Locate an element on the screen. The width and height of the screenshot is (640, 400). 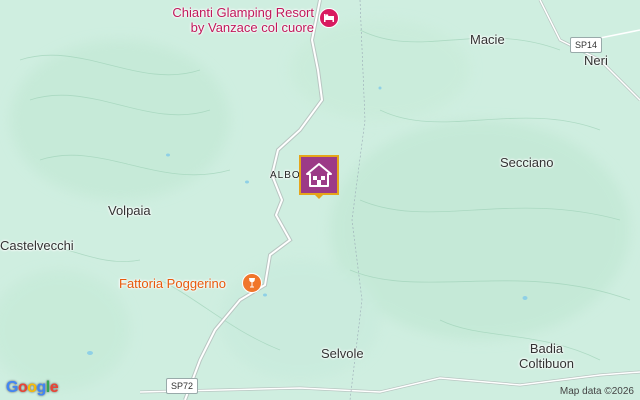
wine-glass-icon is located at coordinates (252, 283).